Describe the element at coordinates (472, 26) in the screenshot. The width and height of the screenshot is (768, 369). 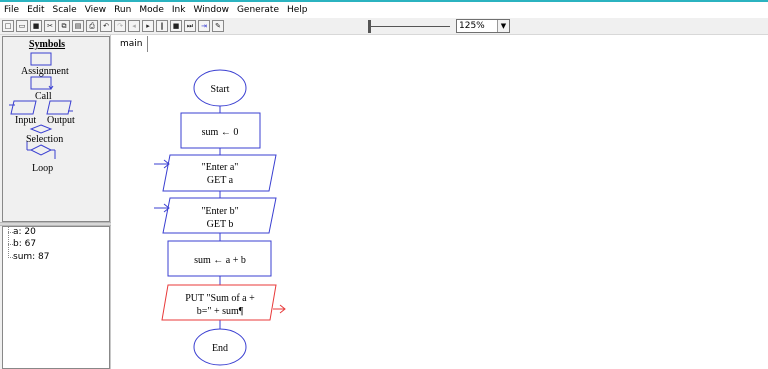
I see `zoom-value: 125%` at that location.